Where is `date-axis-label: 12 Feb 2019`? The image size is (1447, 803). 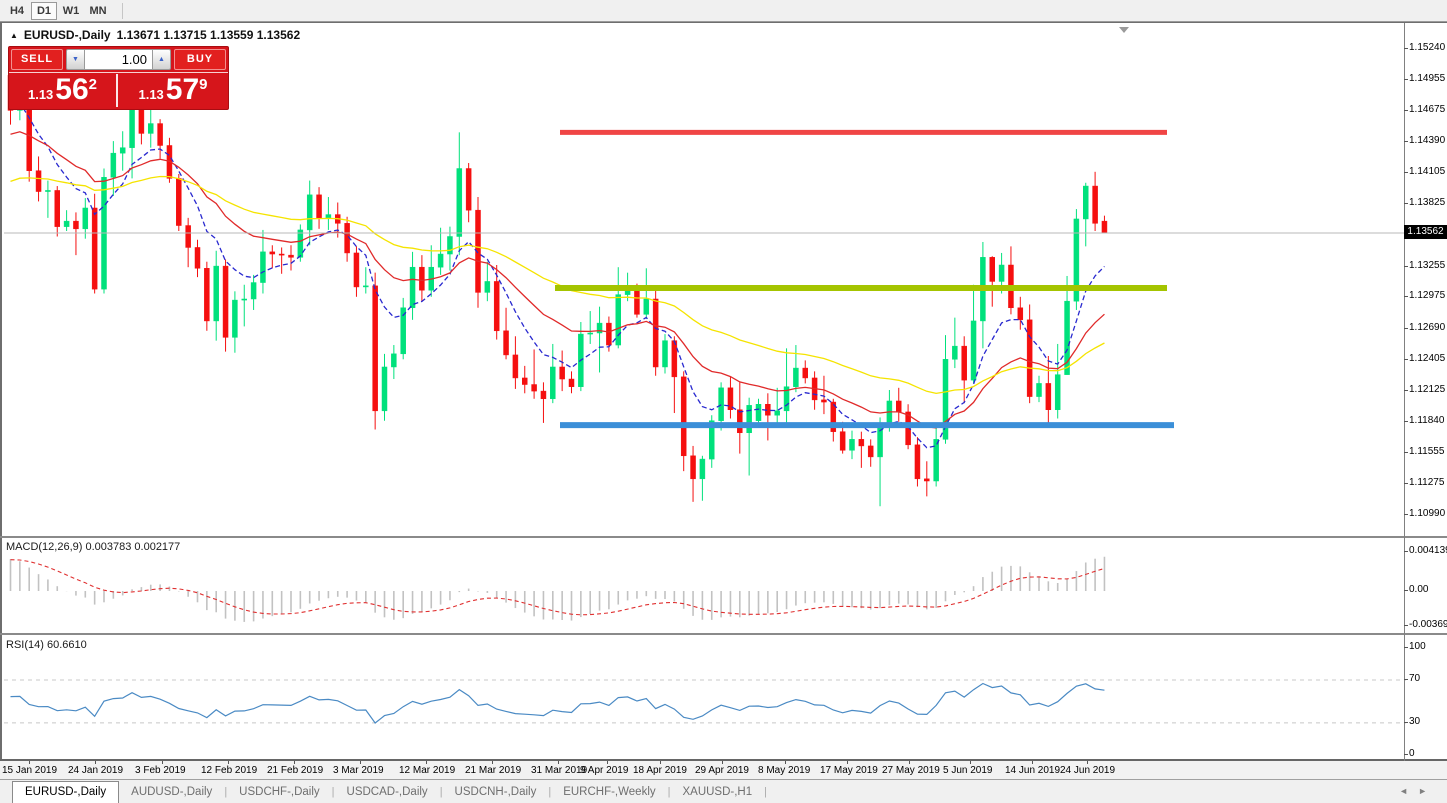
date-axis-label: 12 Feb 2019 is located at coordinates (229, 770).